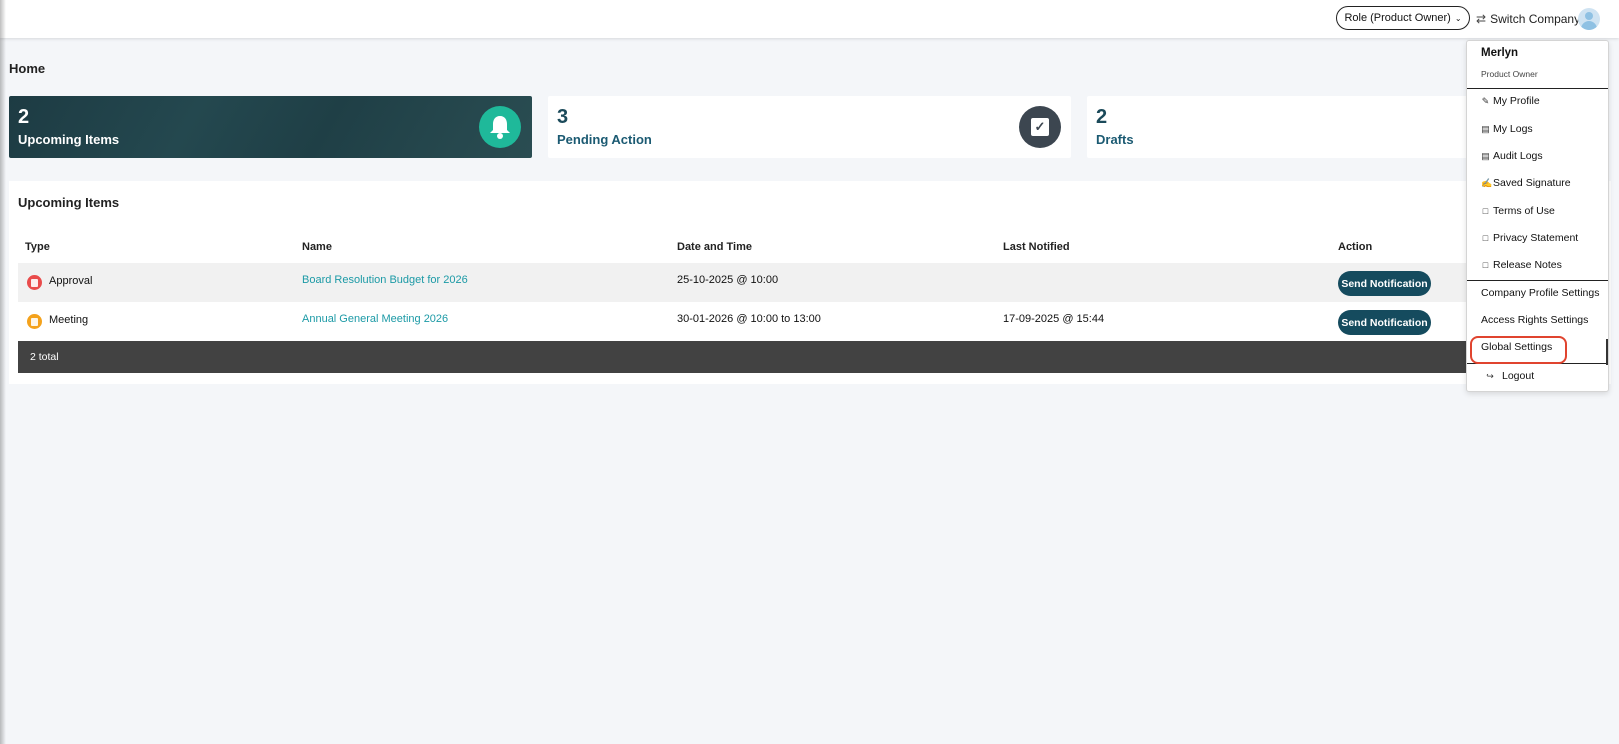  What do you see at coordinates (1054, 319) in the screenshot?
I see `row-last-notified: 17-09-2025 @ 15:44` at bounding box center [1054, 319].